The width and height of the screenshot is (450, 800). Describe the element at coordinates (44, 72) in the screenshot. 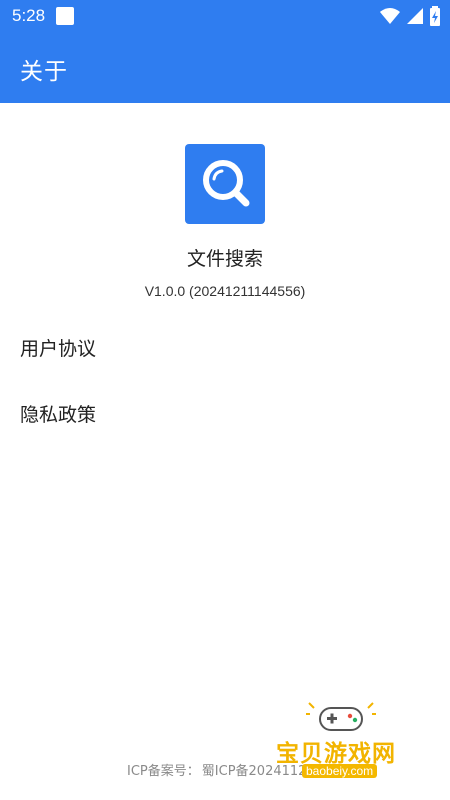

I see `page-title: 关于` at that location.